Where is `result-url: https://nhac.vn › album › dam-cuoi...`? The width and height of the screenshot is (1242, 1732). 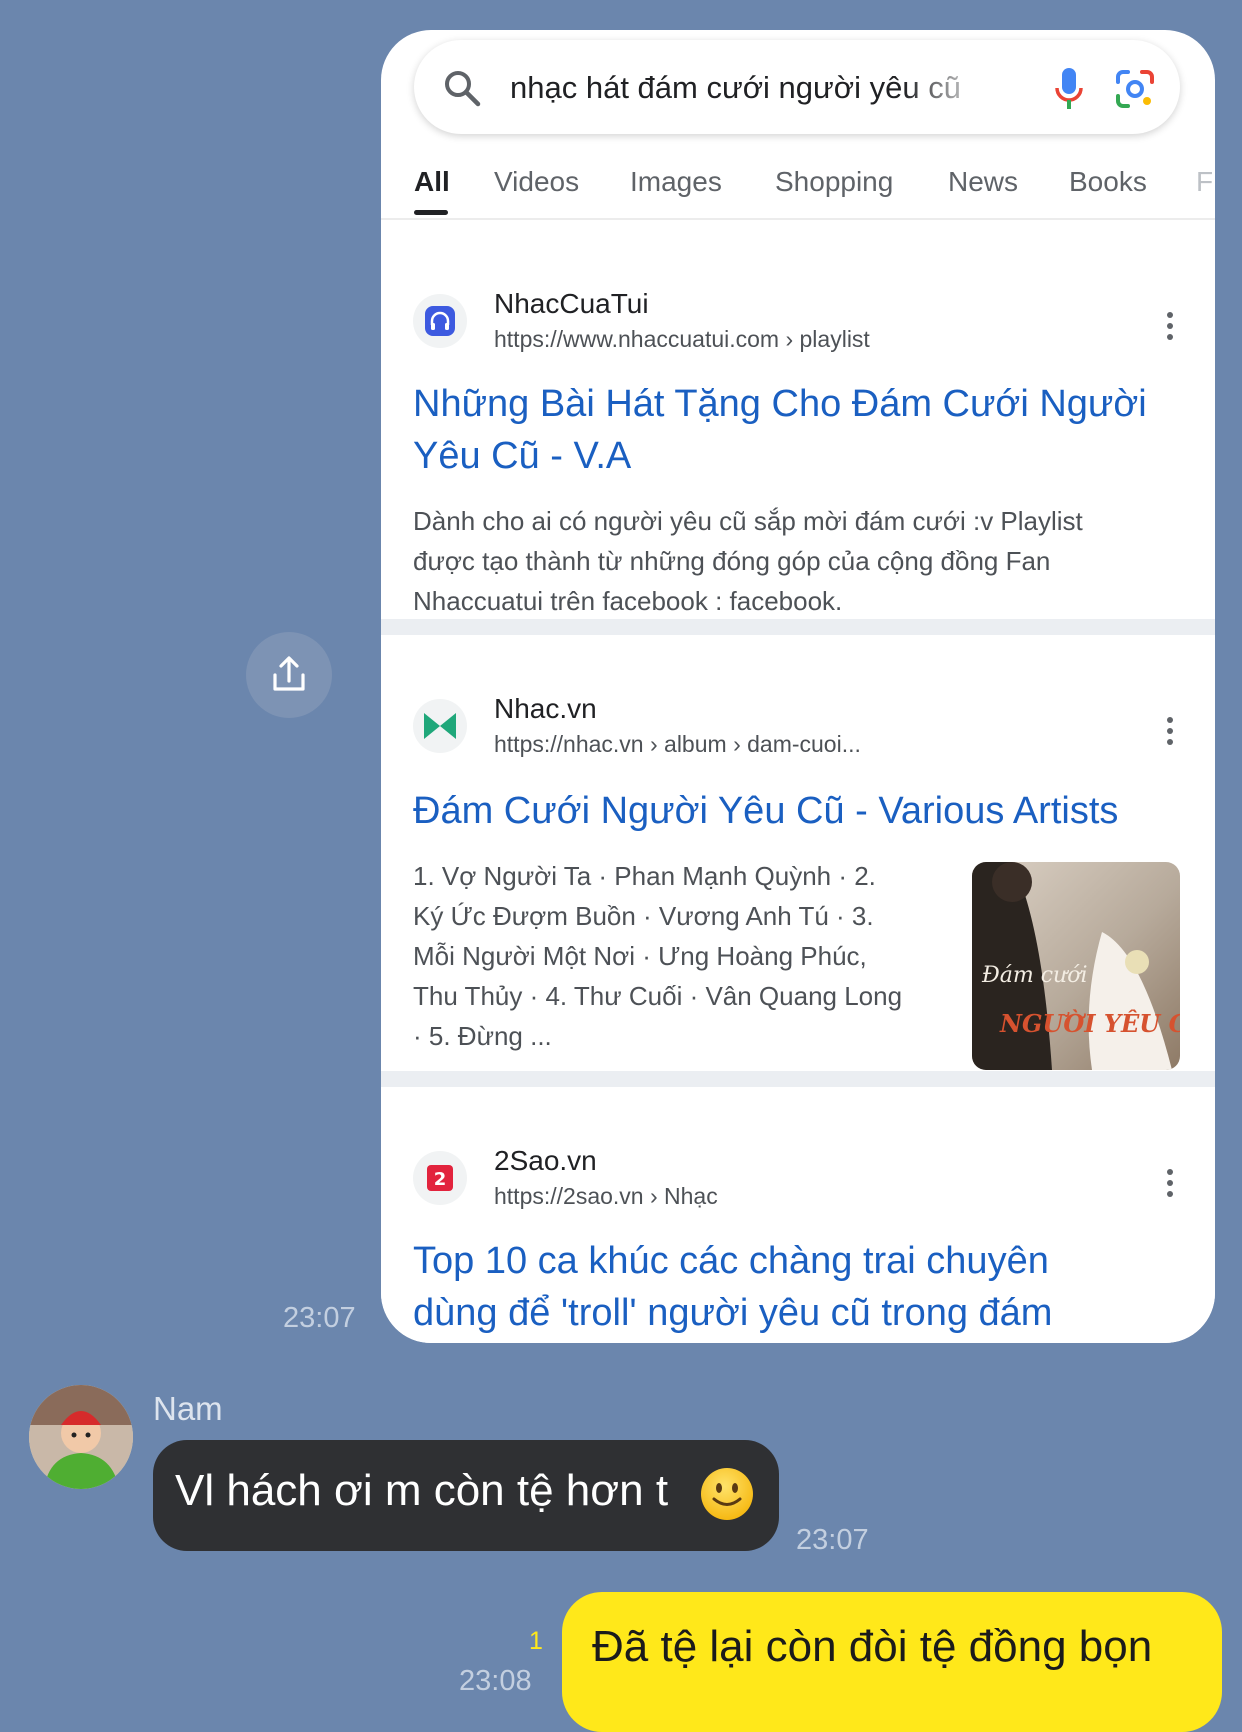
result-url: https://nhac.vn › album › dam-cuoi... is located at coordinates (677, 744).